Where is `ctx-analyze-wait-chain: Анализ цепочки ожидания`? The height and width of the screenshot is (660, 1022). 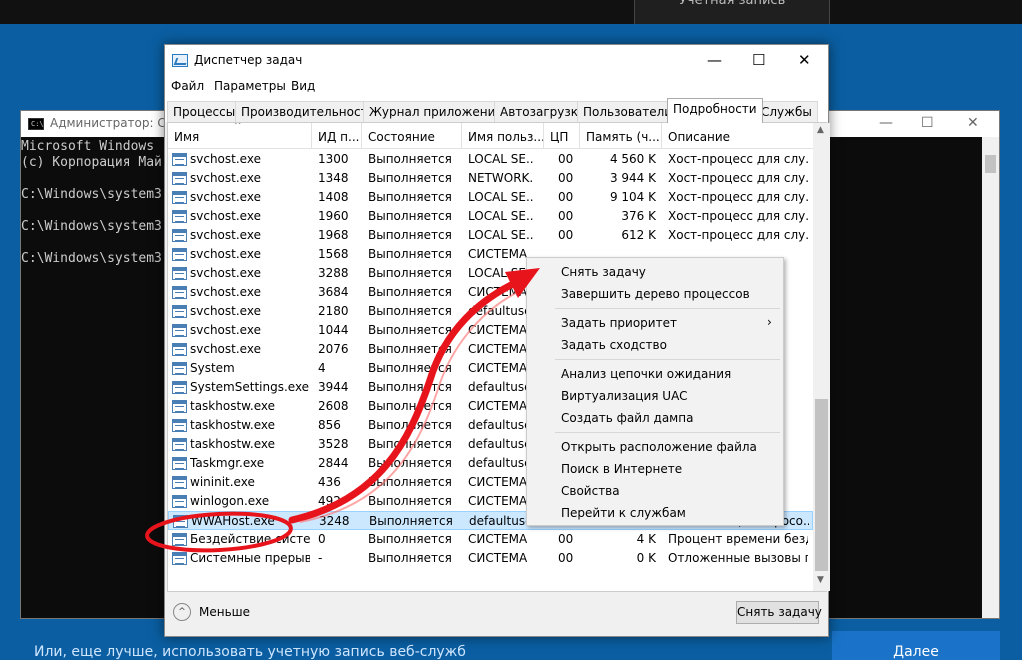 ctx-analyze-wait-chain: Анализ цепочки ожидания is located at coordinates (646, 374).